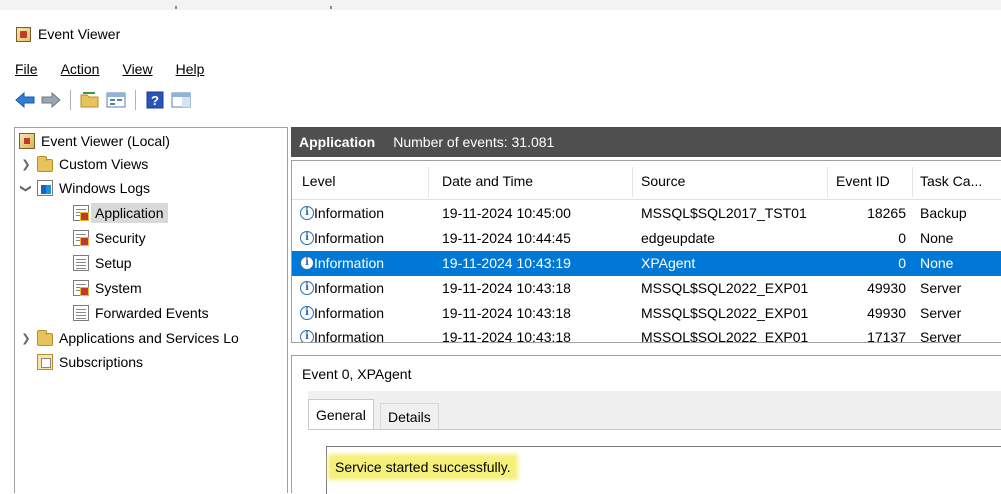 The image size is (1001, 494). I want to click on column-header-event-id: Event ID, so click(863, 181).